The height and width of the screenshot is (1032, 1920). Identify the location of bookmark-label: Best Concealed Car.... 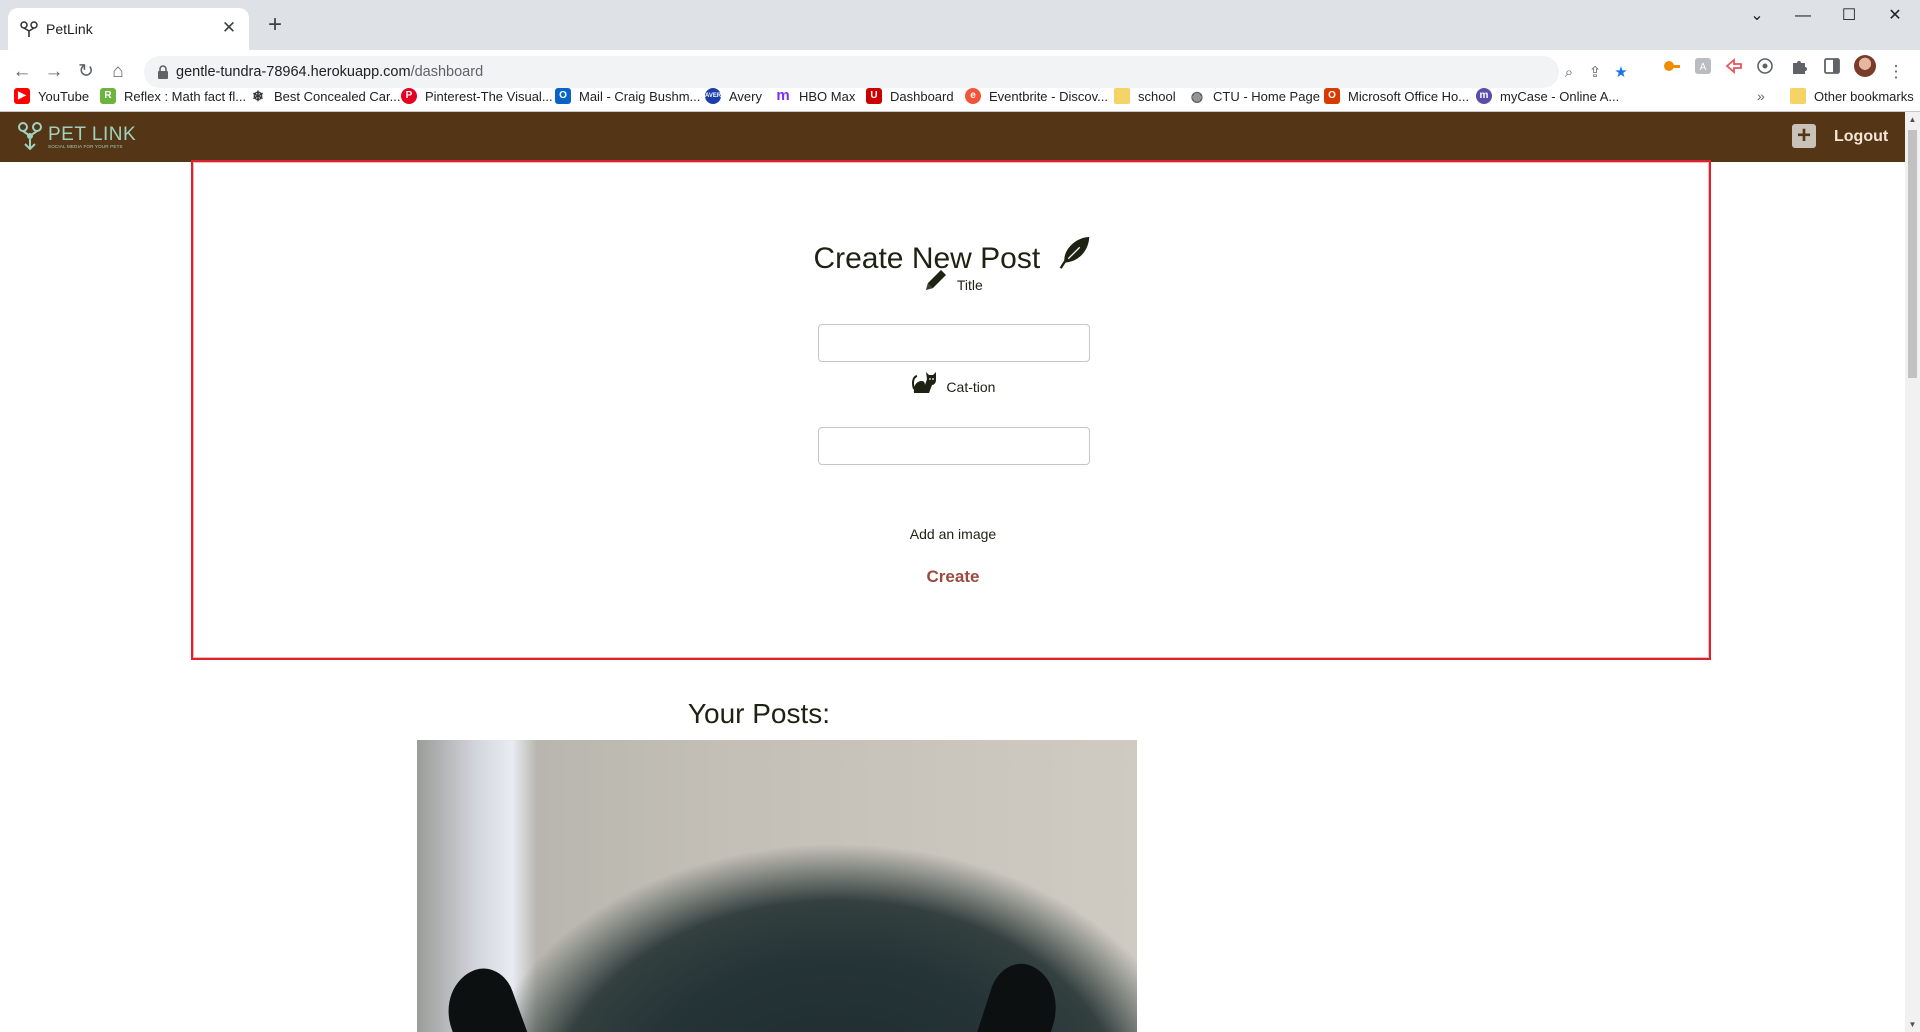
(337, 96).